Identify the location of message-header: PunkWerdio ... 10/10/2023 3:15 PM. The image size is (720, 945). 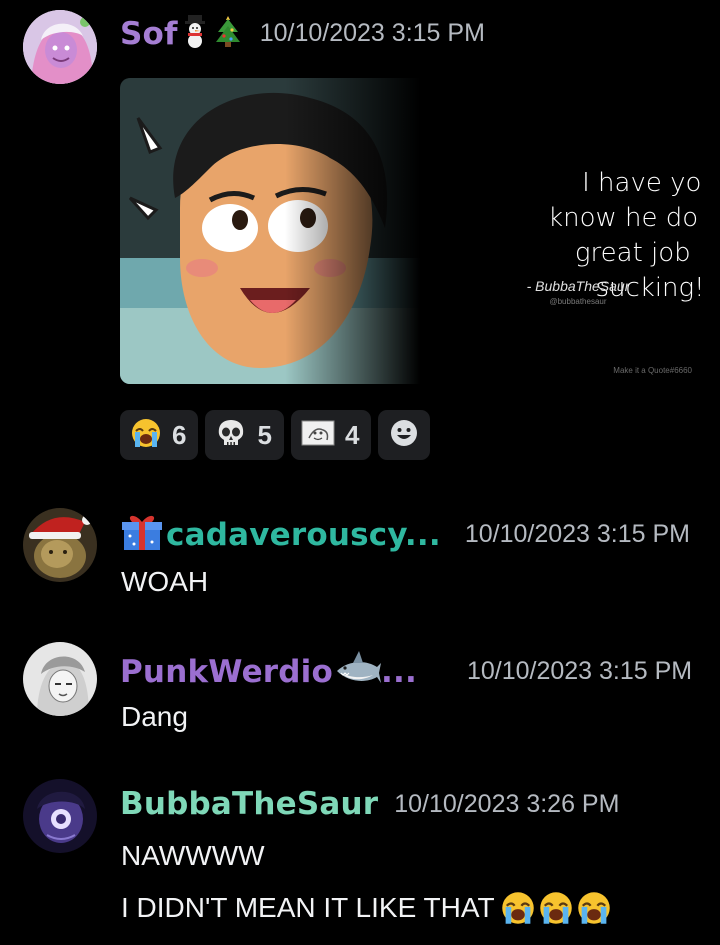
(406, 671).